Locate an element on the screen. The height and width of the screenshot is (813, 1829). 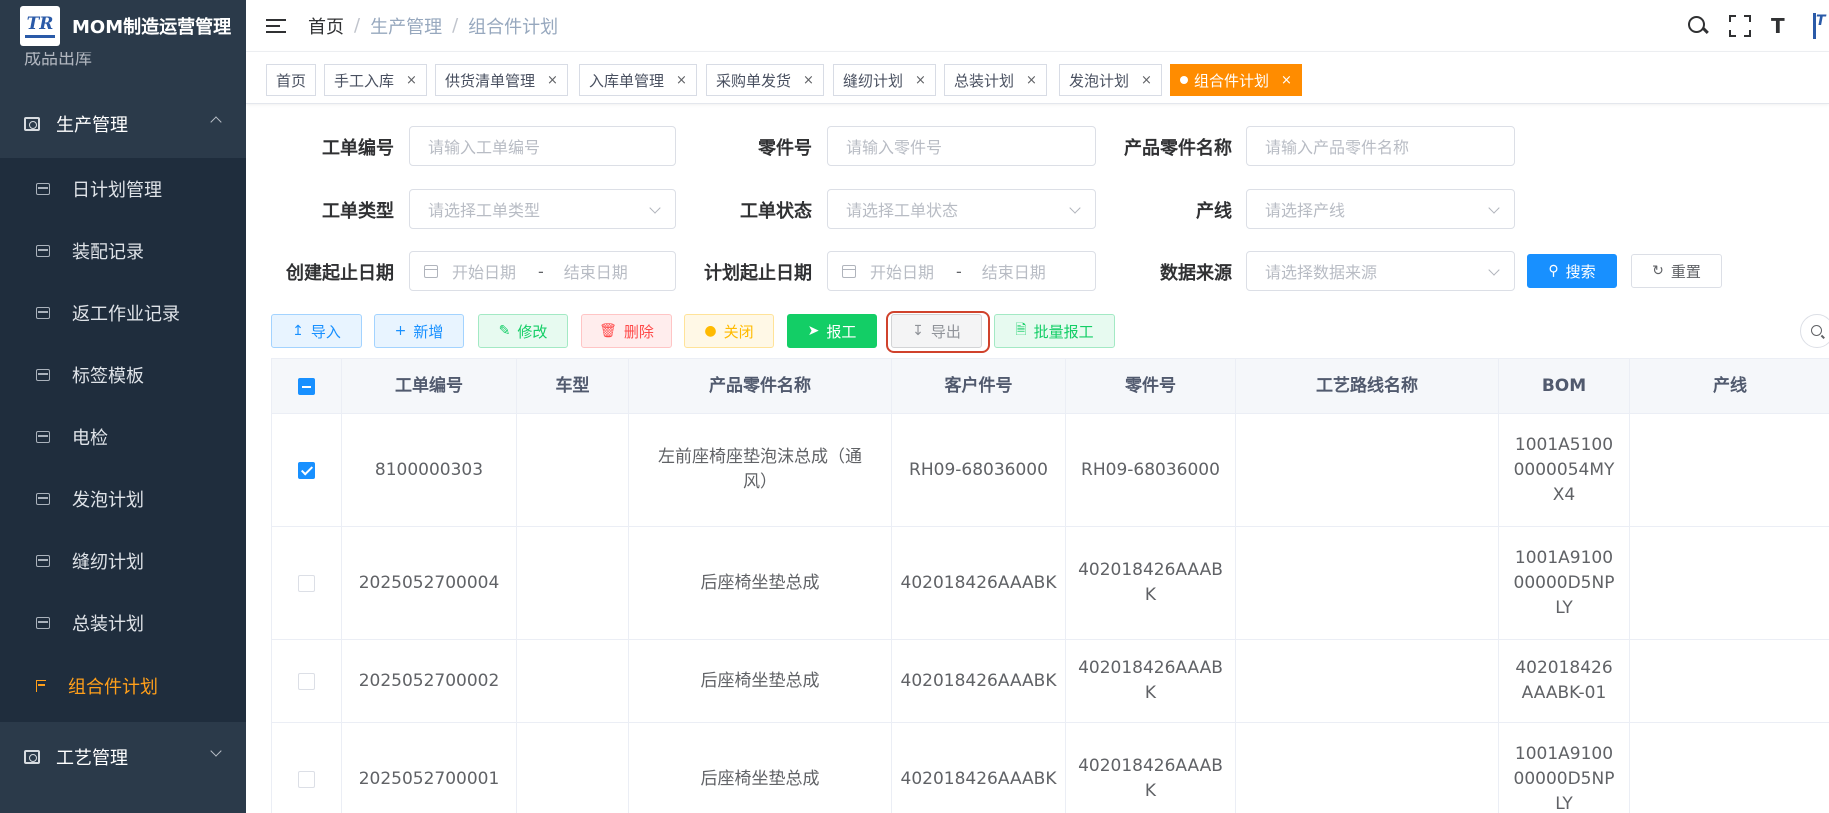
tag-manual-inbound: 手工入库 × is located at coordinates (375, 80).